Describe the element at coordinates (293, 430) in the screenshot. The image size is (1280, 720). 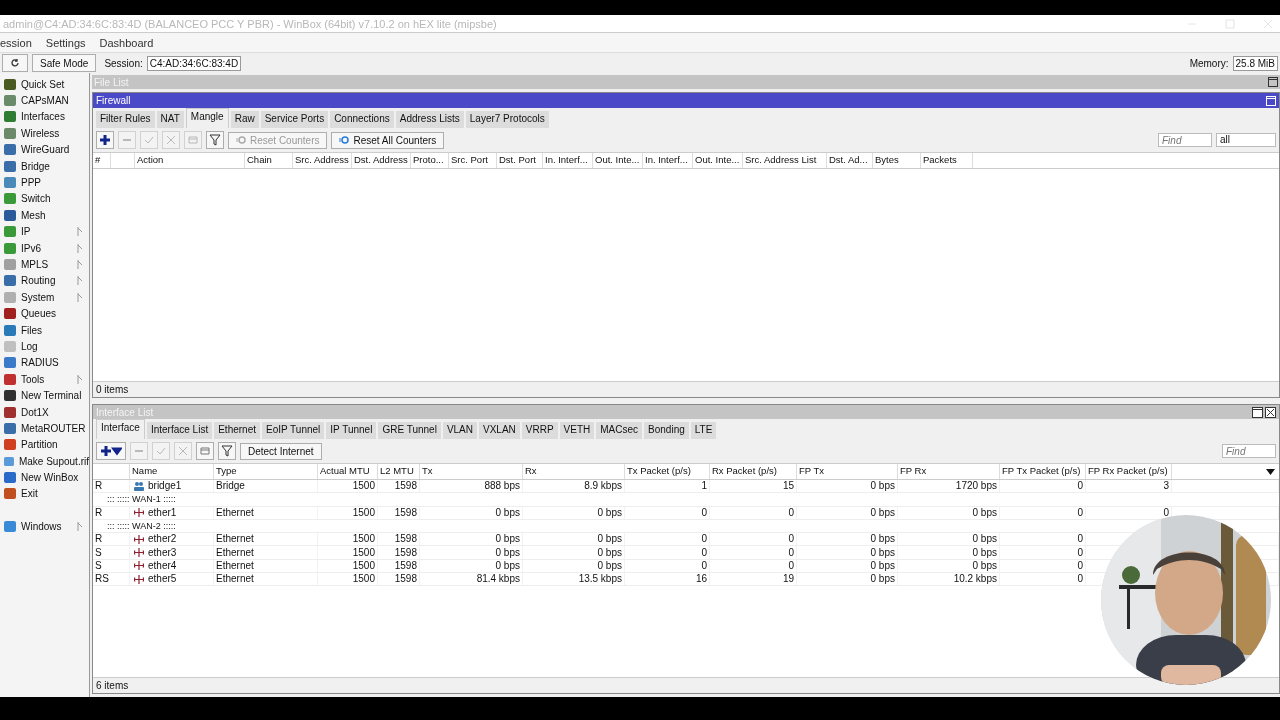
I see `tab: EoIP Tunnel` at that location.